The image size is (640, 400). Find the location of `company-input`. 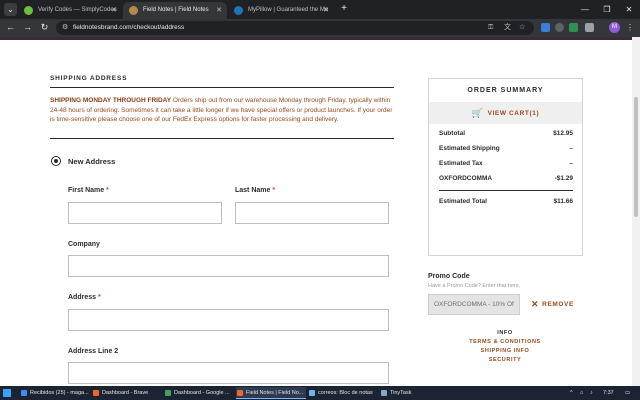

company-input is located at coordinates (228, 266).